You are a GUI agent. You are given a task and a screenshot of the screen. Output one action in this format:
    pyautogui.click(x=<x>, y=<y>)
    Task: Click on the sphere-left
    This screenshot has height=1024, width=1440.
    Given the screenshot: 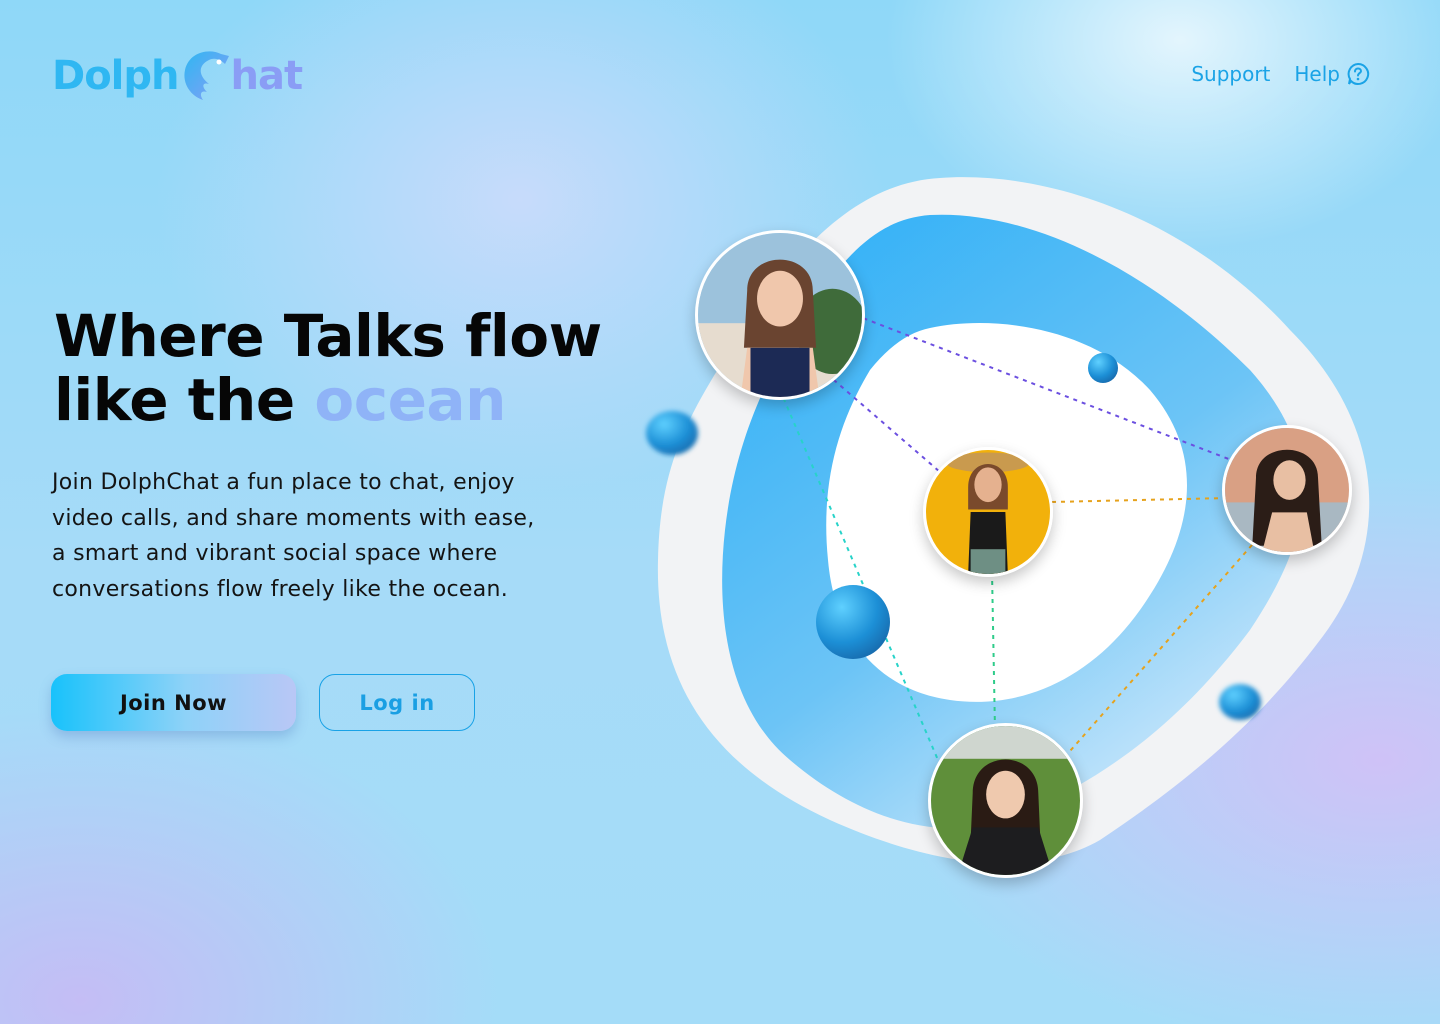 What is the action you would take?
    pyautogui.click(x=672, y=433)
    